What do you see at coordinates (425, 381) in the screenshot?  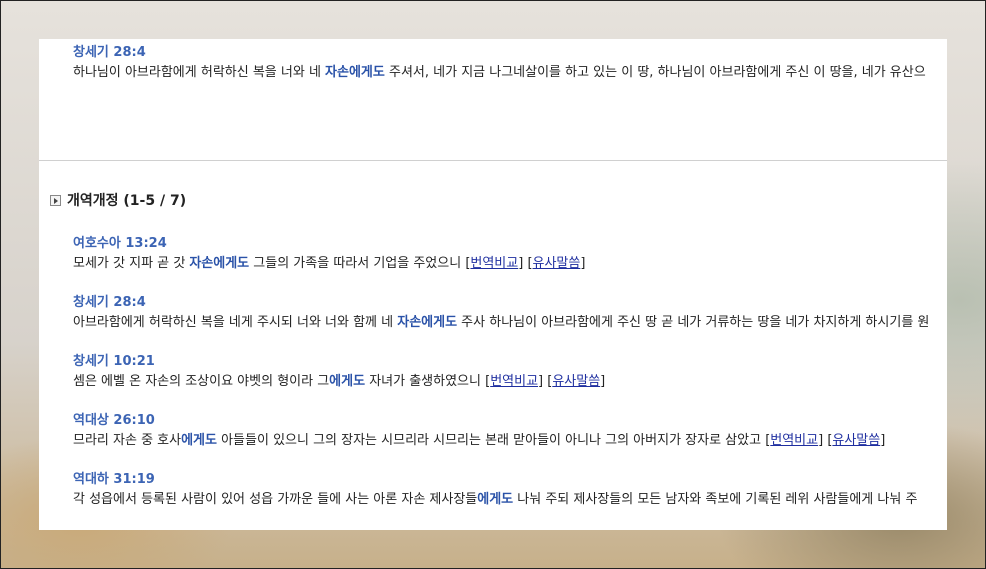 I see `verse-text-after: 자녀가 출생하였으니` at bounding box center [425, 381].